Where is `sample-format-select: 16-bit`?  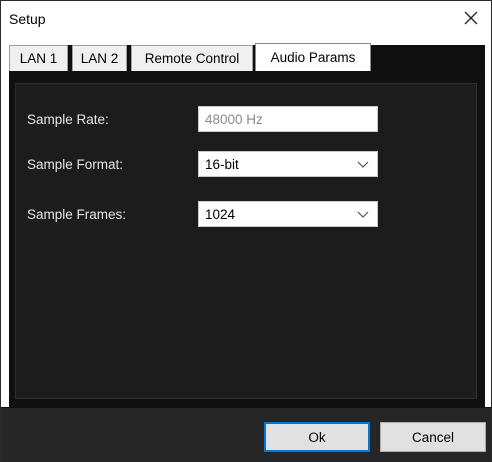
sample-format-select: 16-bit is located at coordinates (288, 164).